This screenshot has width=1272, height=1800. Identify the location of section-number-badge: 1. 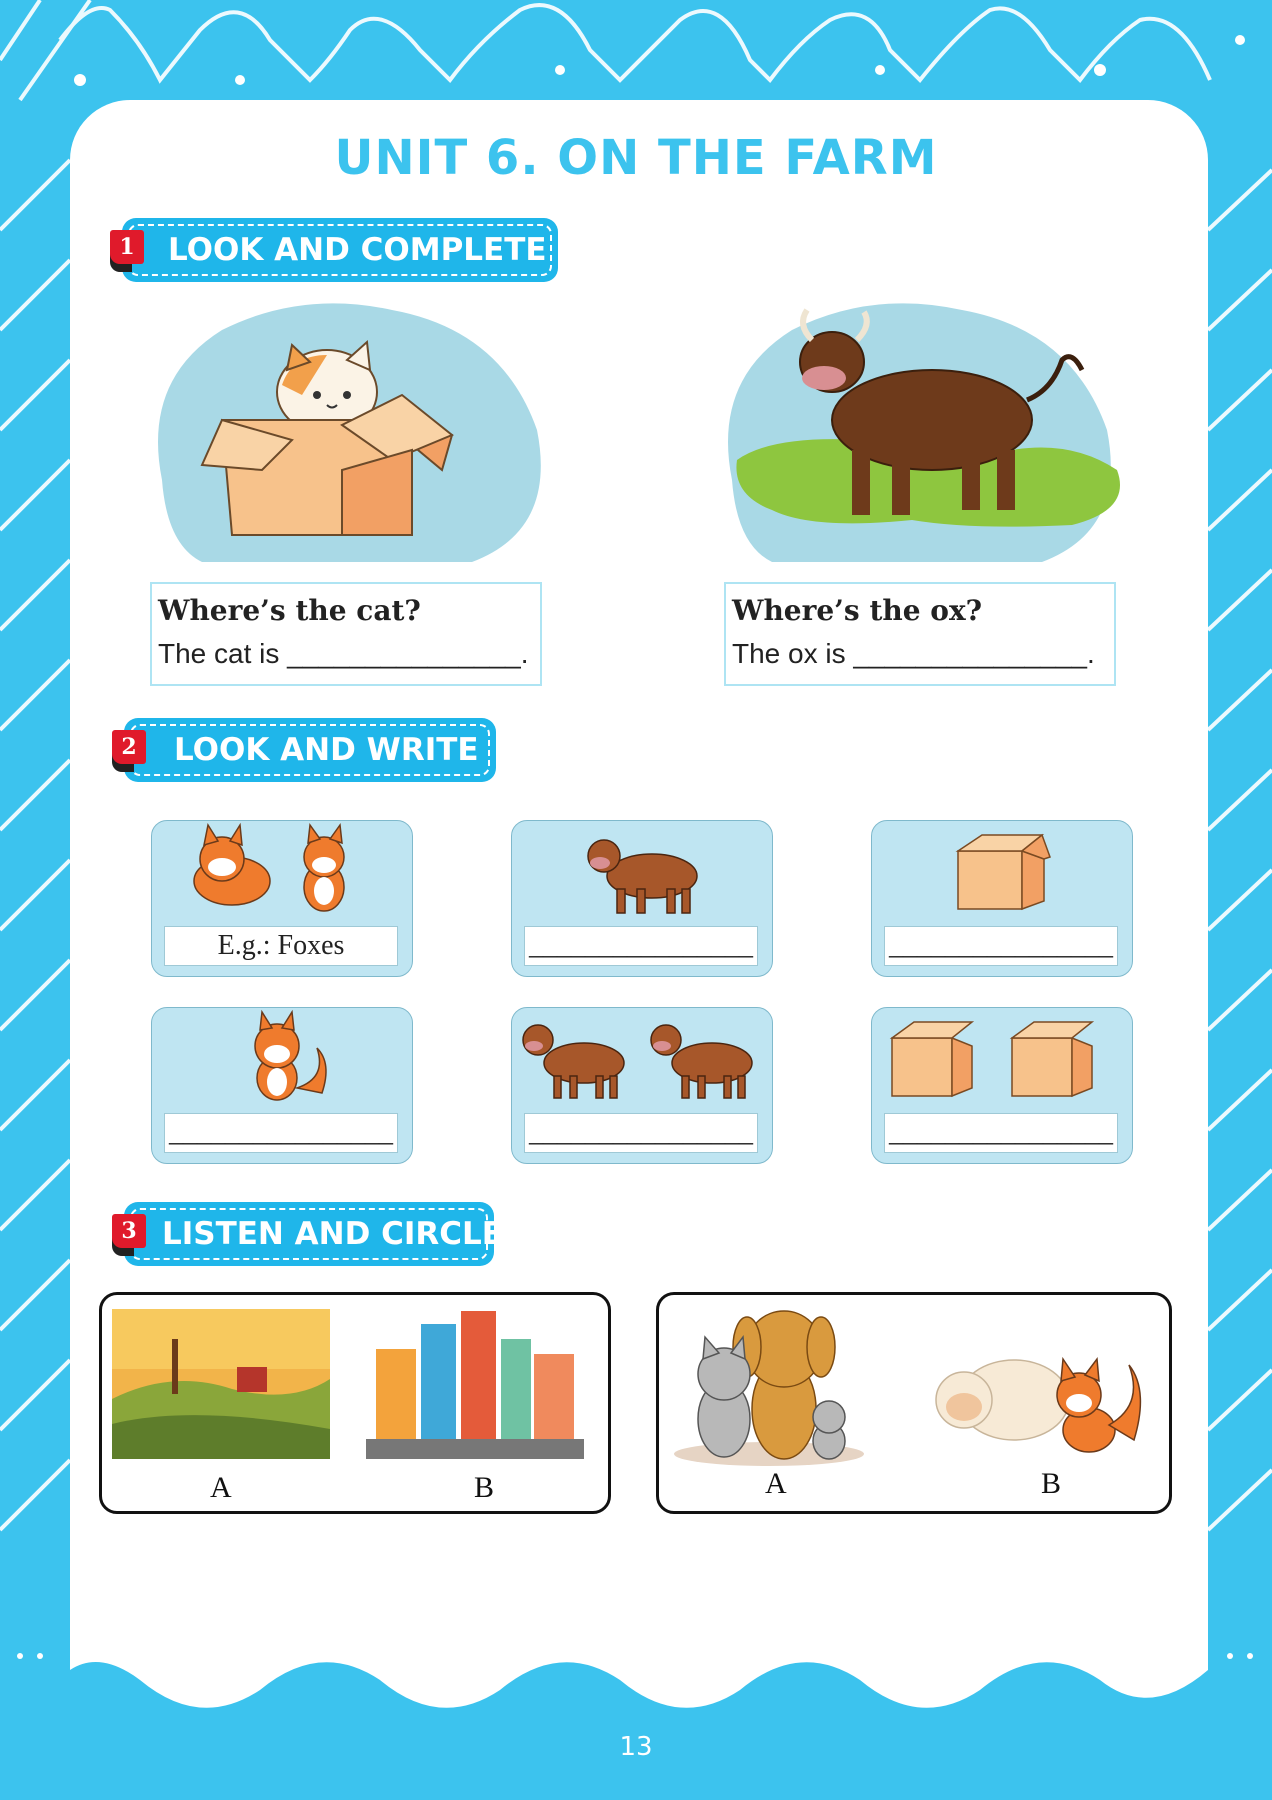
(127, 247).